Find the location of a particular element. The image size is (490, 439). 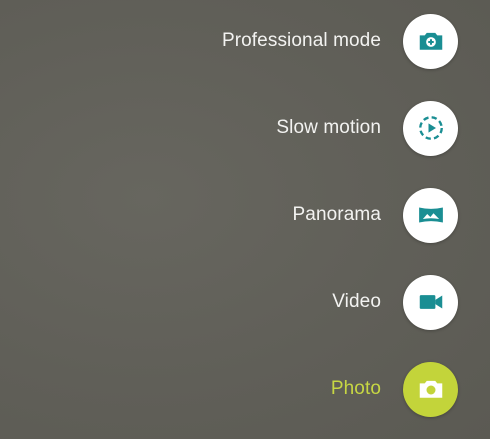

mode-slow-motion-label: Slow motion is located at coordinates (328, 127).